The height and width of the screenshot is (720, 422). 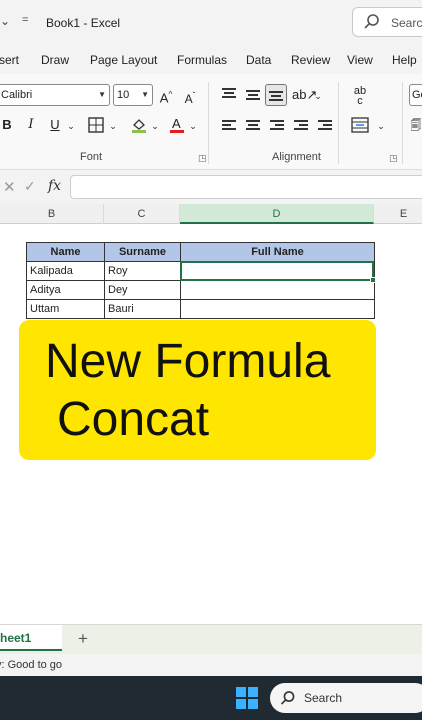 What do you see at coordinates (30, 186) in the screenshot?
I see `enter-icon: ✓` at bounding box center [30, 186].